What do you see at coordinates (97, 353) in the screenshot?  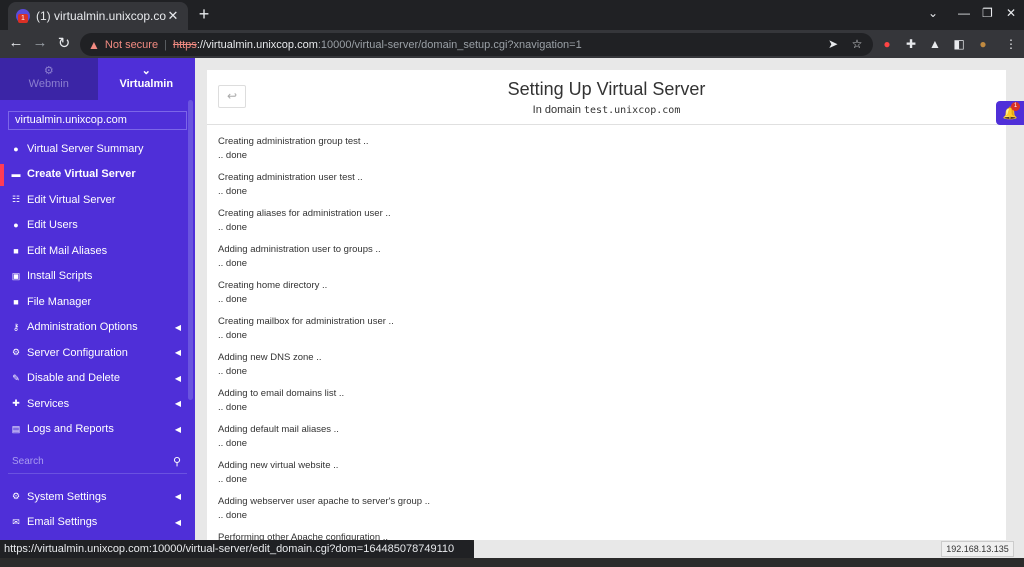 I see `sidebar-item-server-configuration: ⚙ Server Configuration ◀` at bounding box center [97, 353].